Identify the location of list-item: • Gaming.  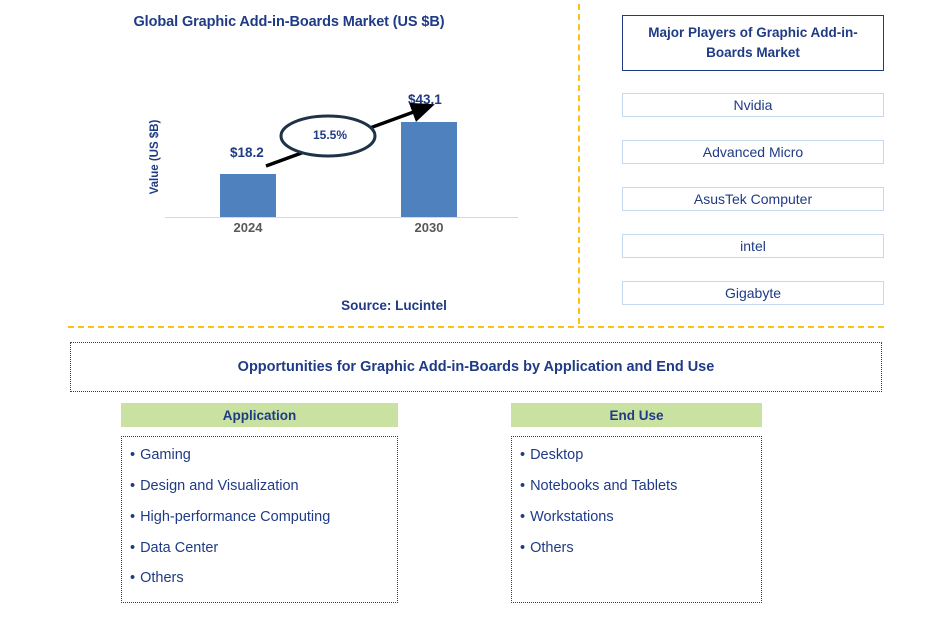
(263, 455).